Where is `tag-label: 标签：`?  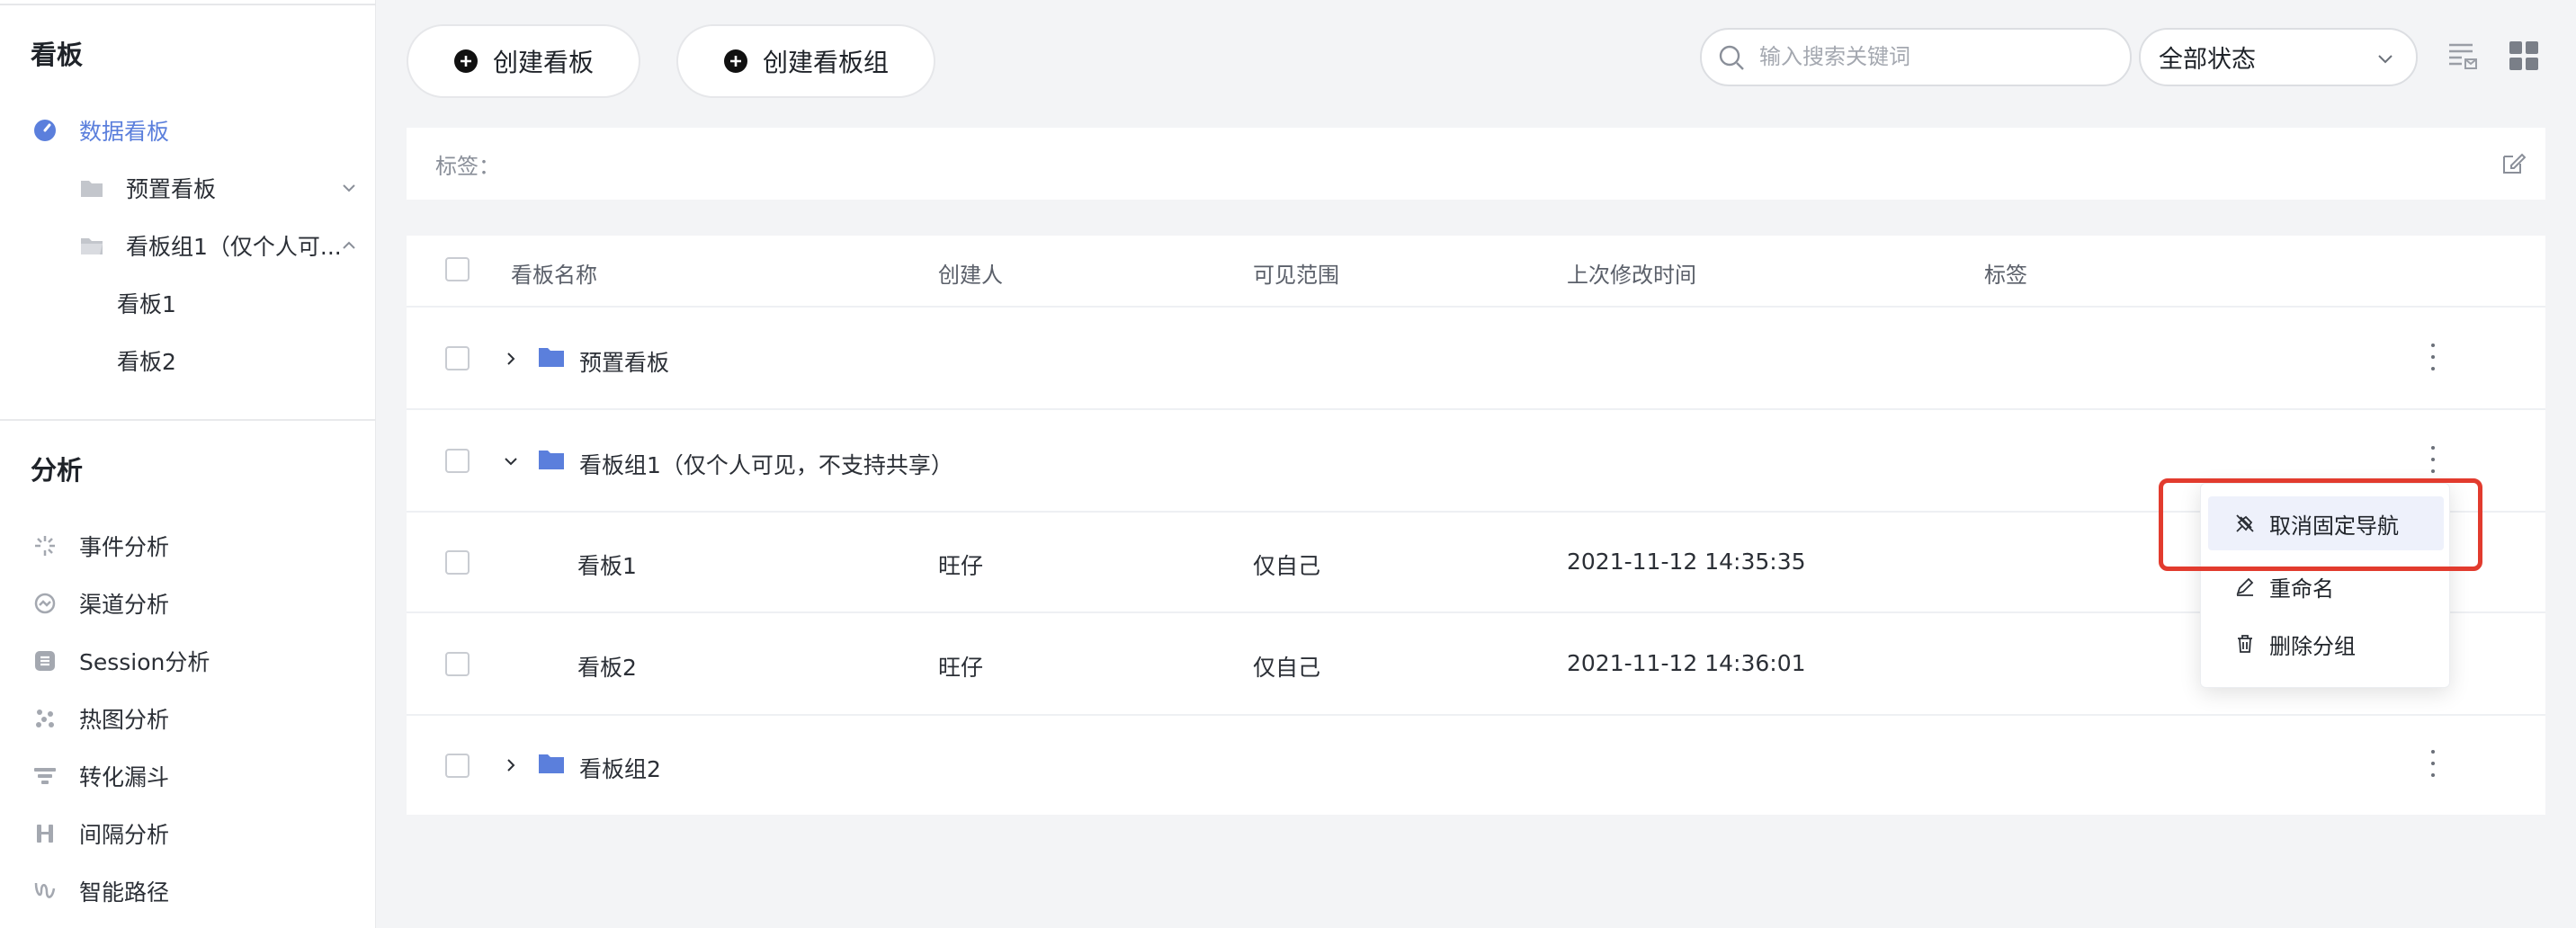 tag-label: 标签： is located at coordinates (467, 166).